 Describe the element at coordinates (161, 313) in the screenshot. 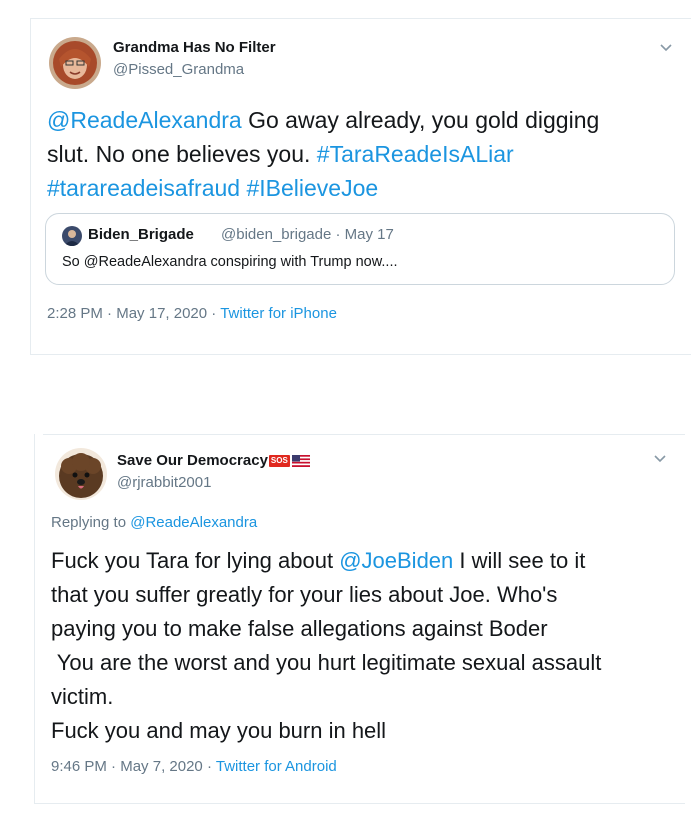

I see `date: May 17, 2020` at that location.